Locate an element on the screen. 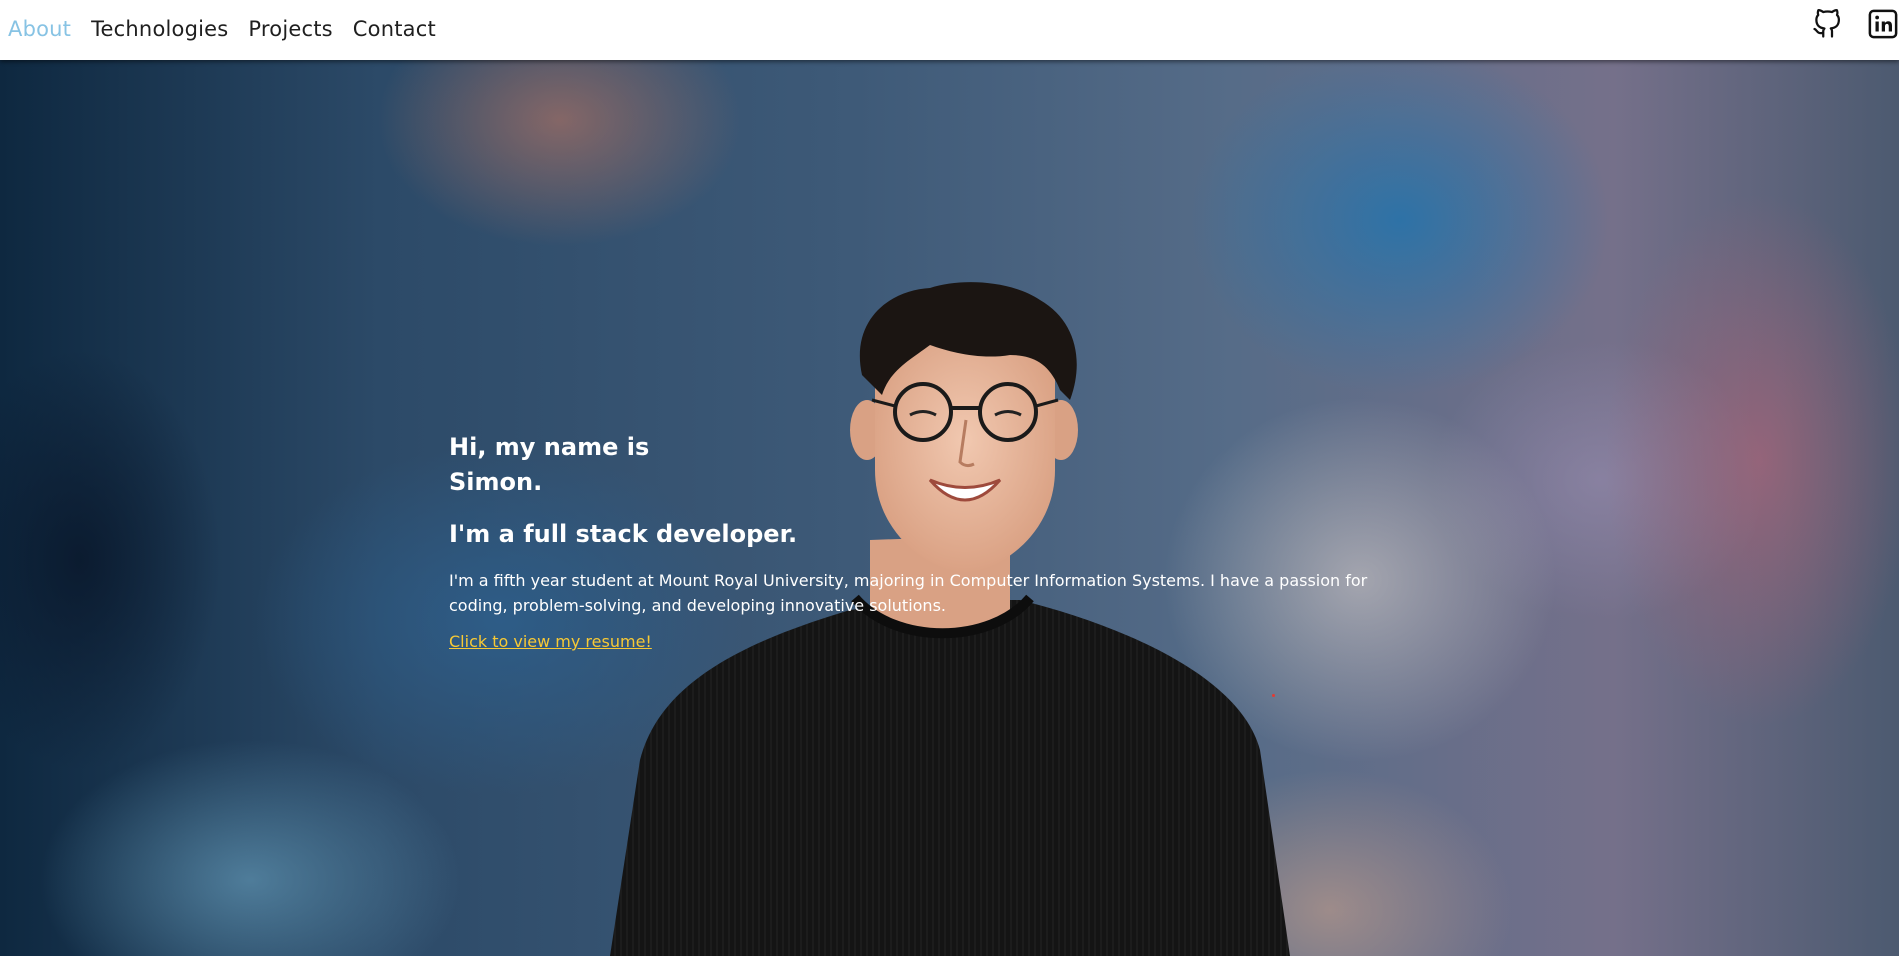 This screenshot has width=1899, height=956. role-heading: I'm a full stack developer. is located at coordinates (623, 534).